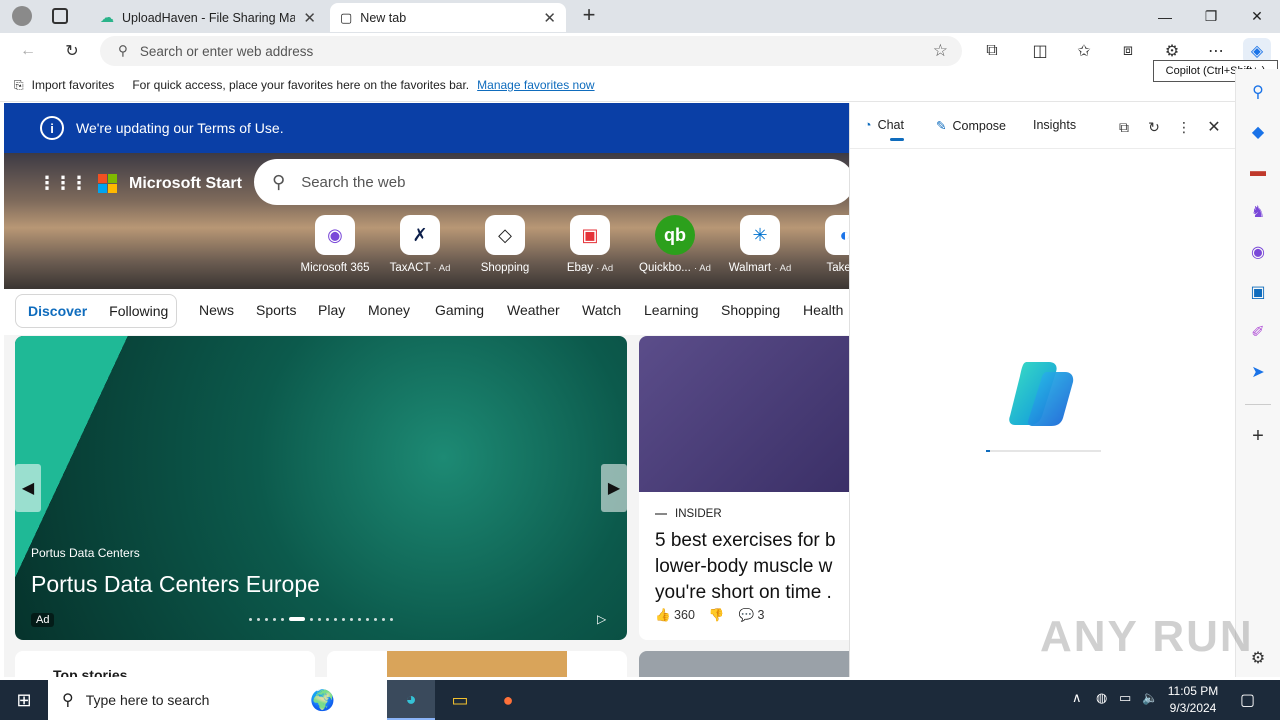 This screenshot has width=1280, height=720. What do you see at coordinates (19, 84) in the screenshot?
I see `import-icon: ⎘` at bounding box center [19, 84].